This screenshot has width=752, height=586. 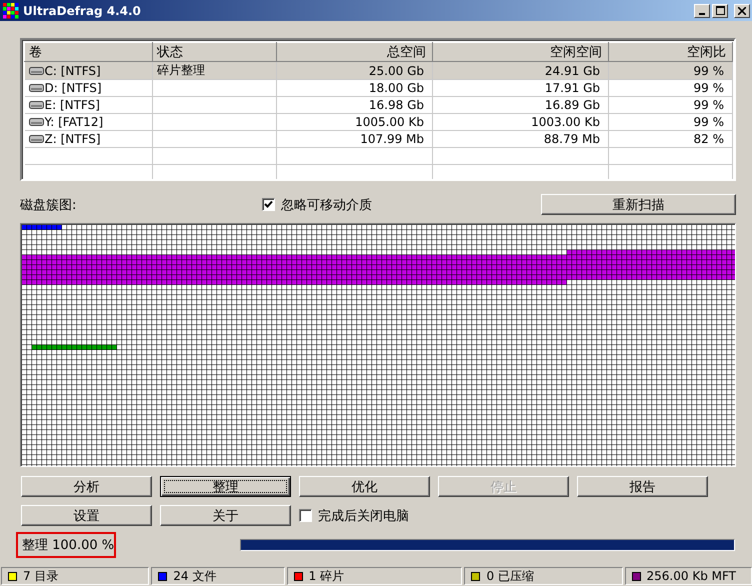 I want to click on table-cell: 17.91 Gb, so click(x=572, y=88).